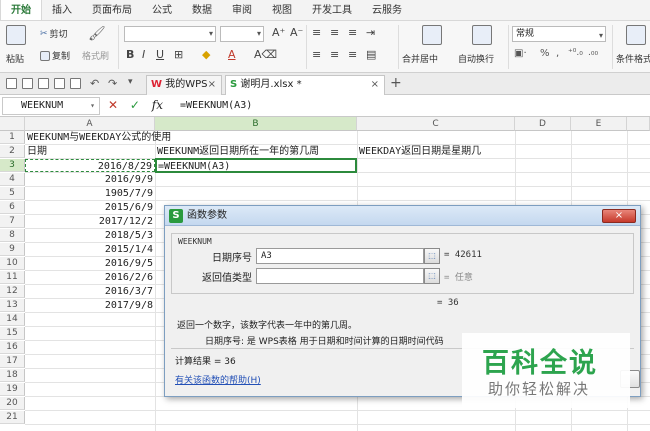  Describe the element at coordinates (21, 10) in the screenshot. I see `menu-home: 开始` at that location.